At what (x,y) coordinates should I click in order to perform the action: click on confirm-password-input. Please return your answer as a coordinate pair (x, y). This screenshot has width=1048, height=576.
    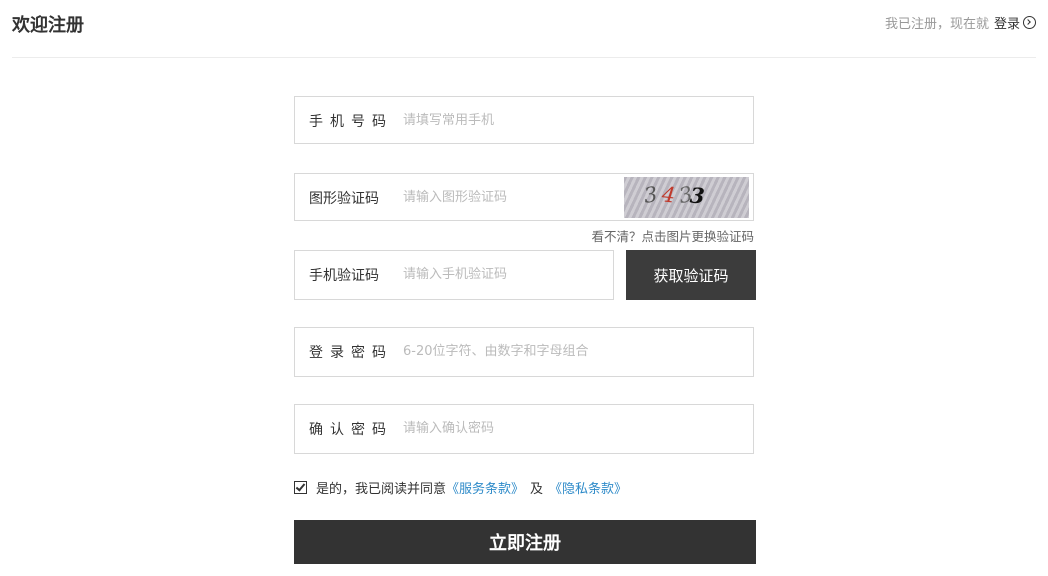
    Looking at the image, I should click on (563, 428).